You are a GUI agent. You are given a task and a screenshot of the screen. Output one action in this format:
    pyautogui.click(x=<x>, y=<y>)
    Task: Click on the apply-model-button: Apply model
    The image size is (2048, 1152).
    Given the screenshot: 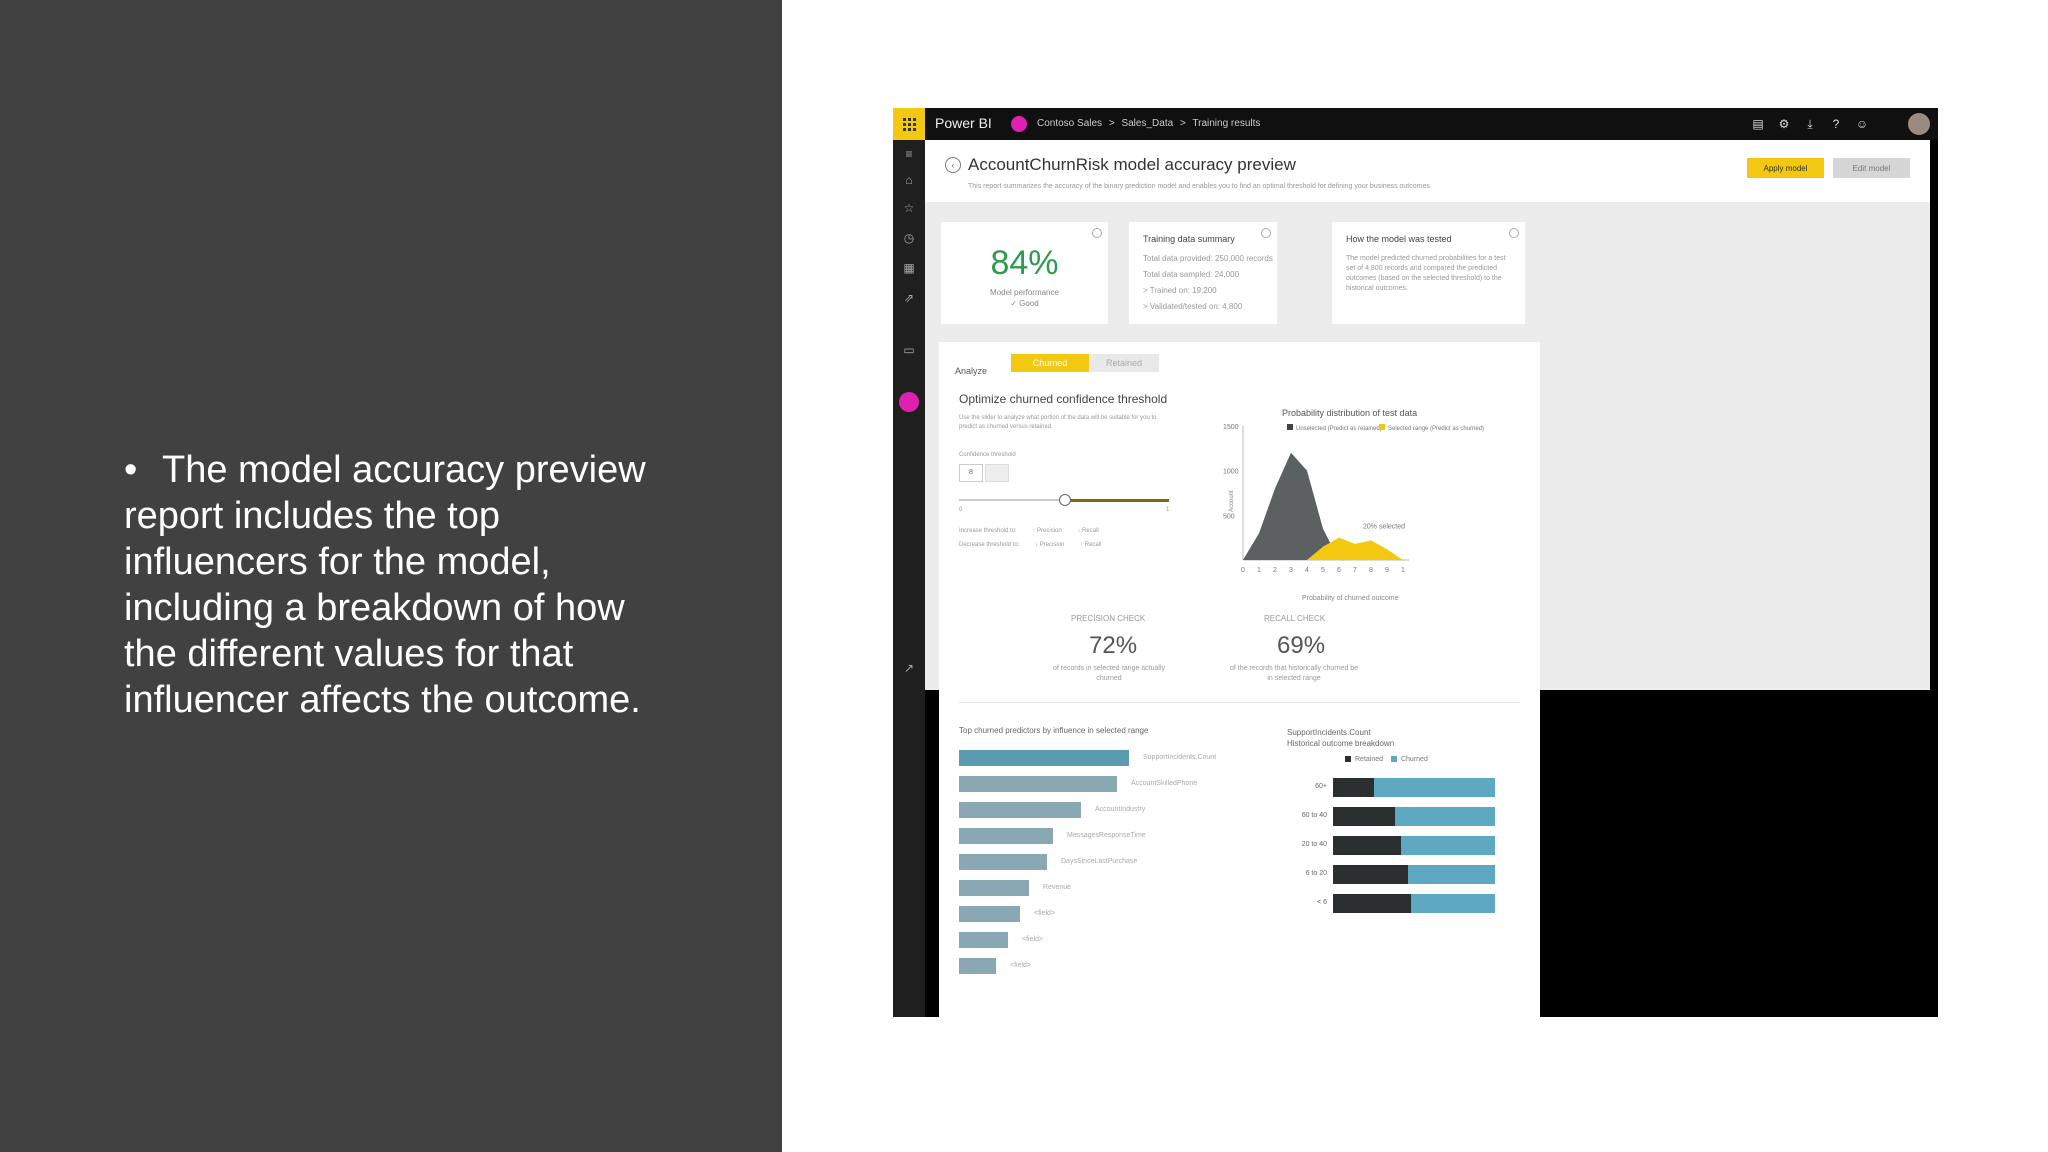 What is the action you would take?
    pyautogui.click(x=1785, y=168)
    